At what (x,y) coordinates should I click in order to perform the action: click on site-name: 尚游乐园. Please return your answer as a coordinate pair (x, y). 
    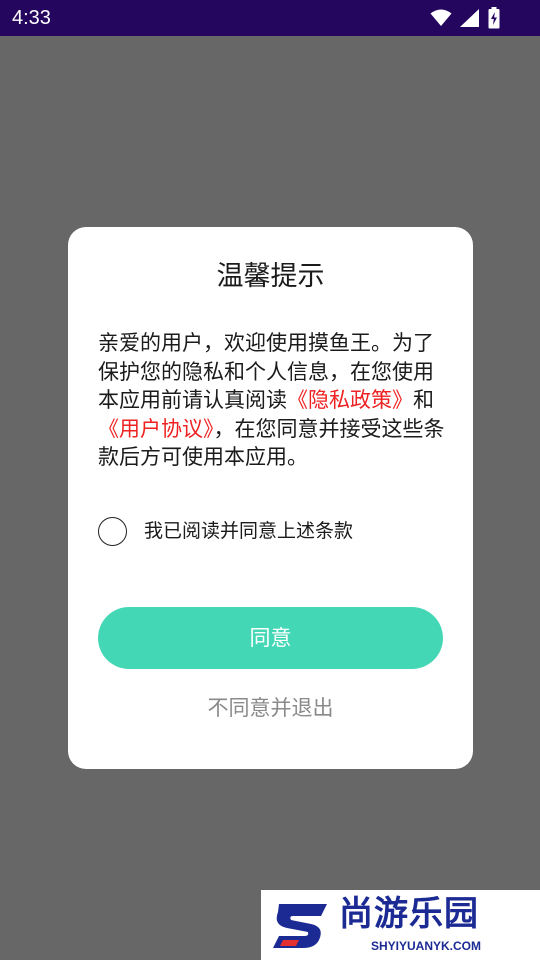
    Looking at the image, I should click on (409, 914).